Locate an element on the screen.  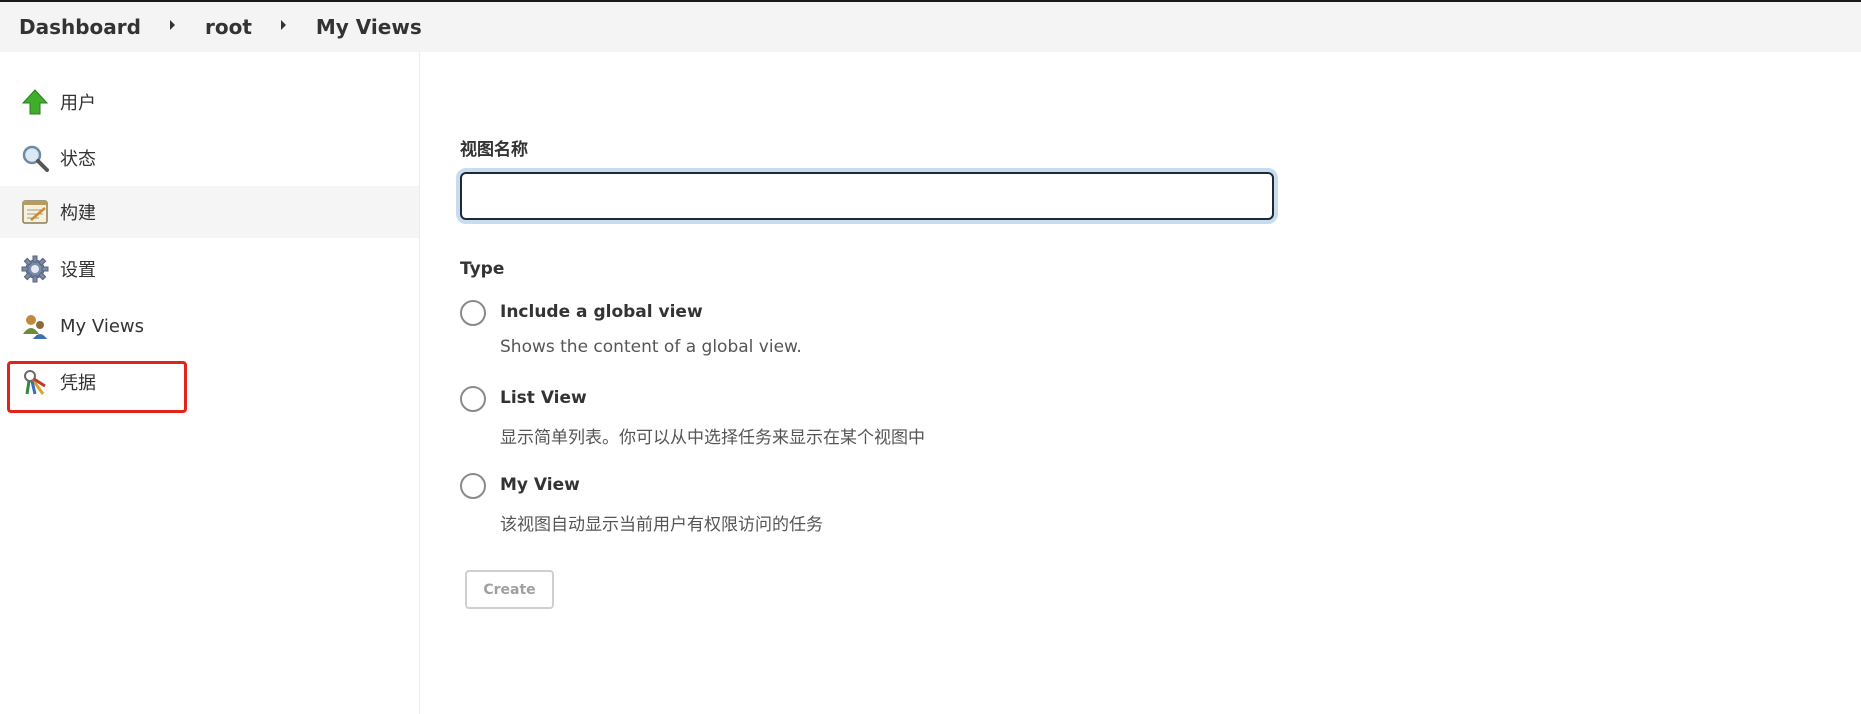
view-name-input is located at coordinates (867, 196).